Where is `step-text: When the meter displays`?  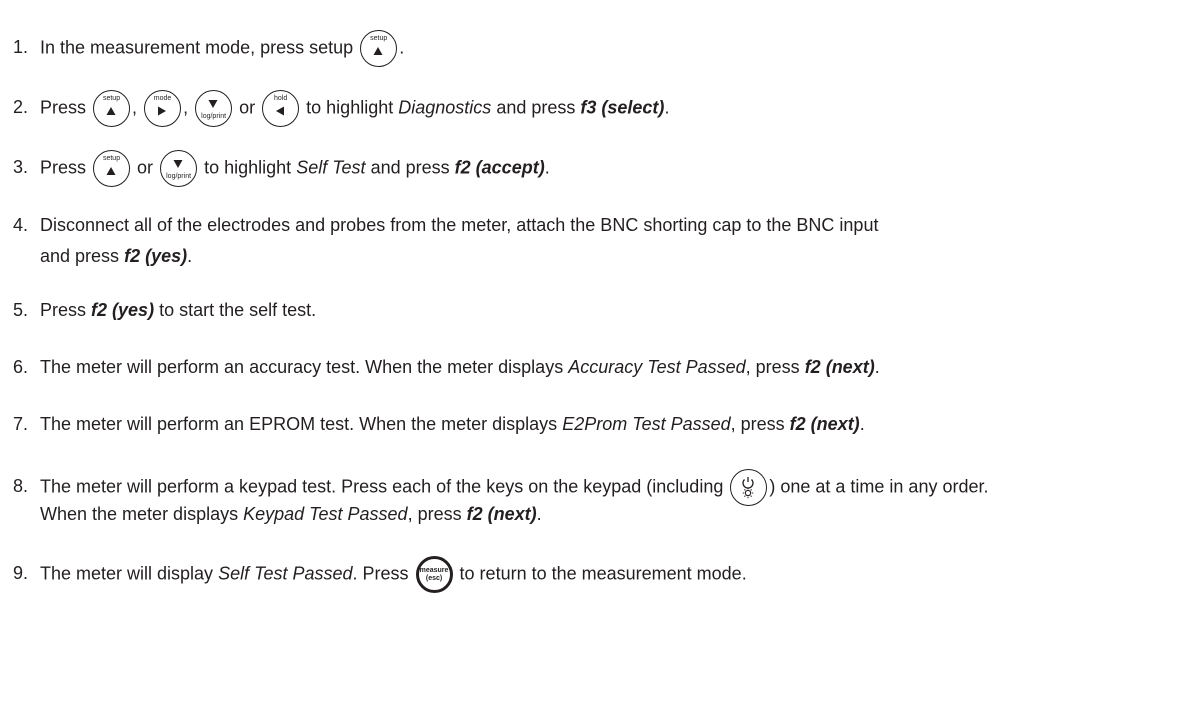
step-text: When the meter displays is located at coordinates (139, 514).